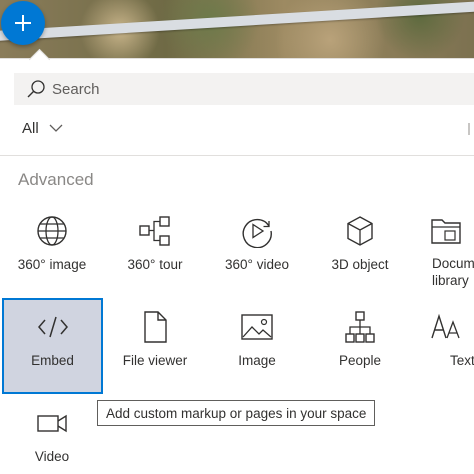  What do you see at coordinates (257, 231) in the screenshot?
I see `play-circle-icon` at bounding box center [257, 231].